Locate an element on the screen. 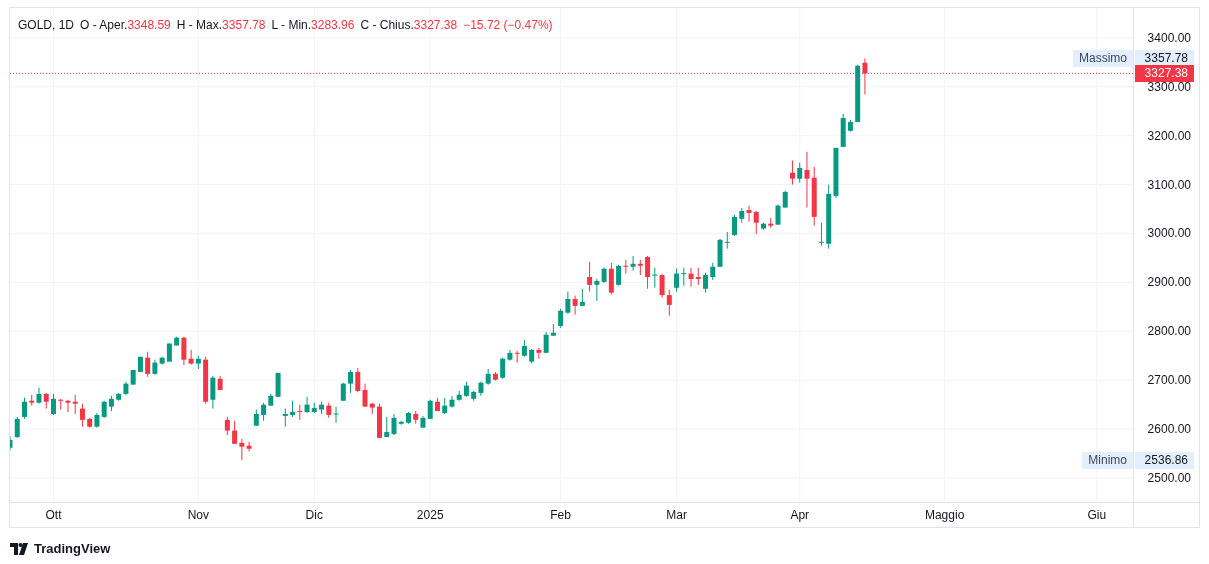 This screenshot has height=564, width=1209. time-axis-label: Maggio is located at coordinates (944, 515).